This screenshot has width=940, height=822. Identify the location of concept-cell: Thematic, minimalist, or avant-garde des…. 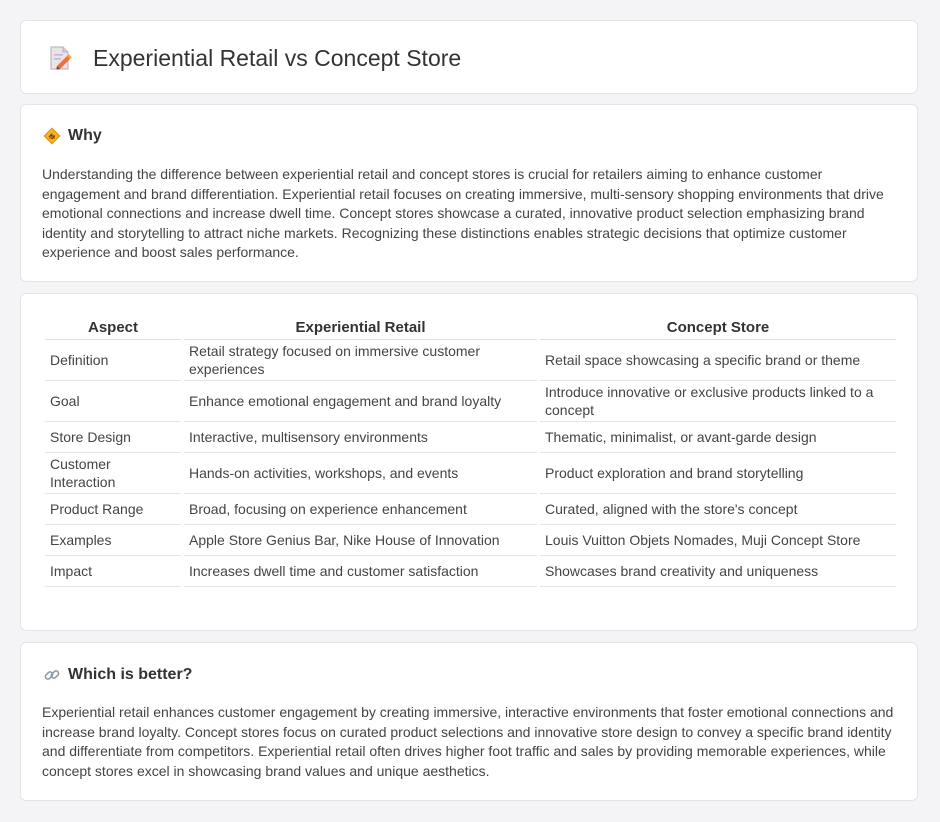
(718, 437).